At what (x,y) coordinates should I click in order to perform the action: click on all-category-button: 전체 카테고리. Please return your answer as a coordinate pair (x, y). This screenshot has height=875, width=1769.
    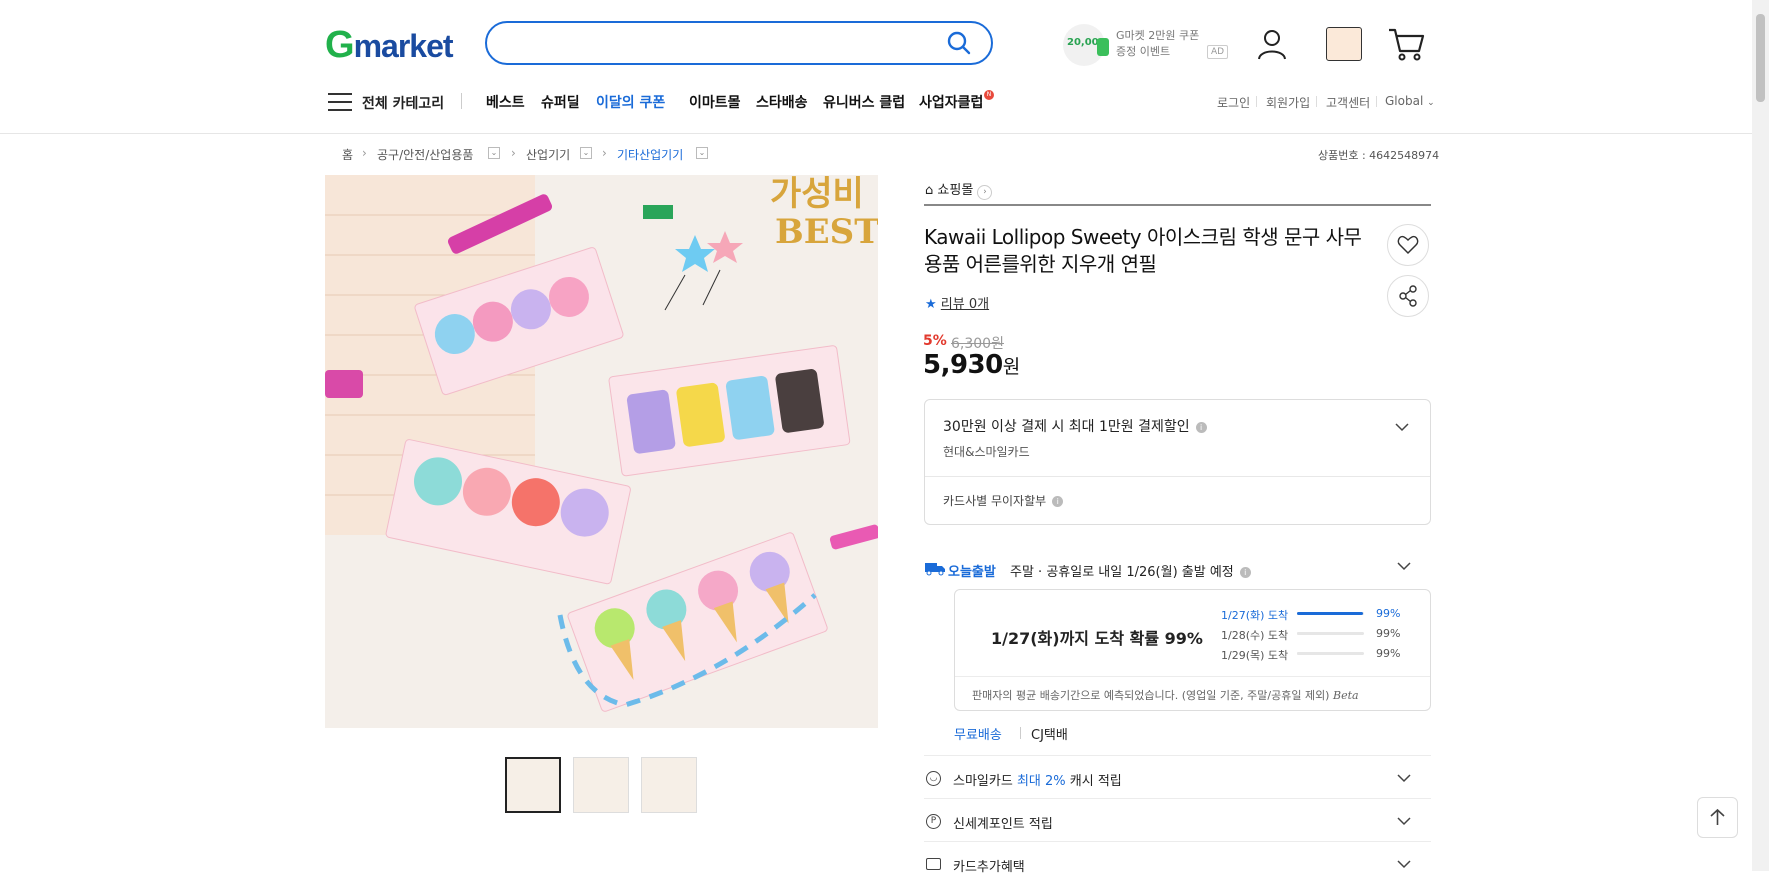
    Looking at the image, I should click on (403, 103).